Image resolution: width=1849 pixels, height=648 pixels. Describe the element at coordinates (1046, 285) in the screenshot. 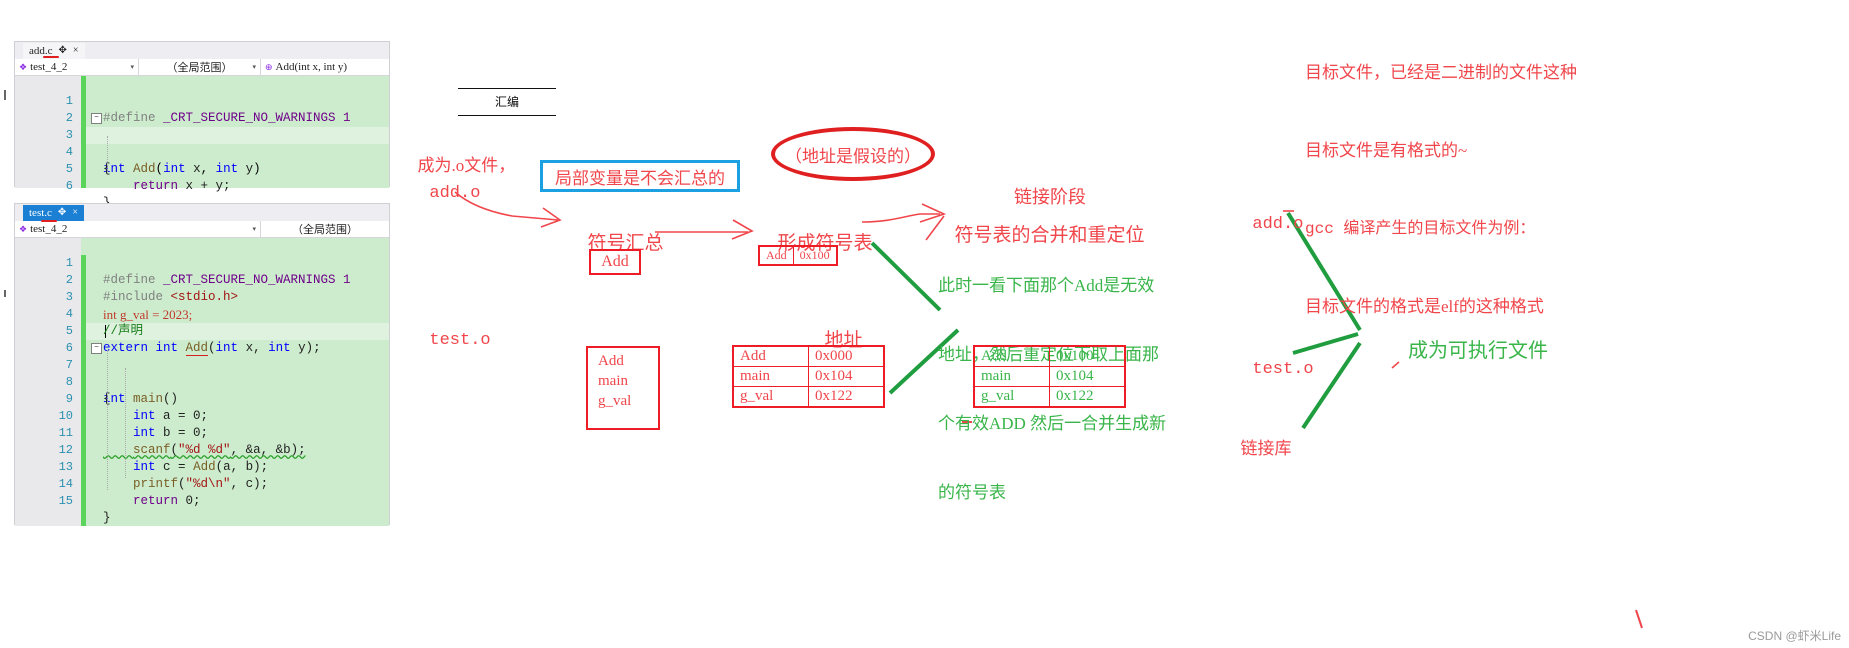

I see `green-note-line: 此时一看下面那个Add是无效` at that location.